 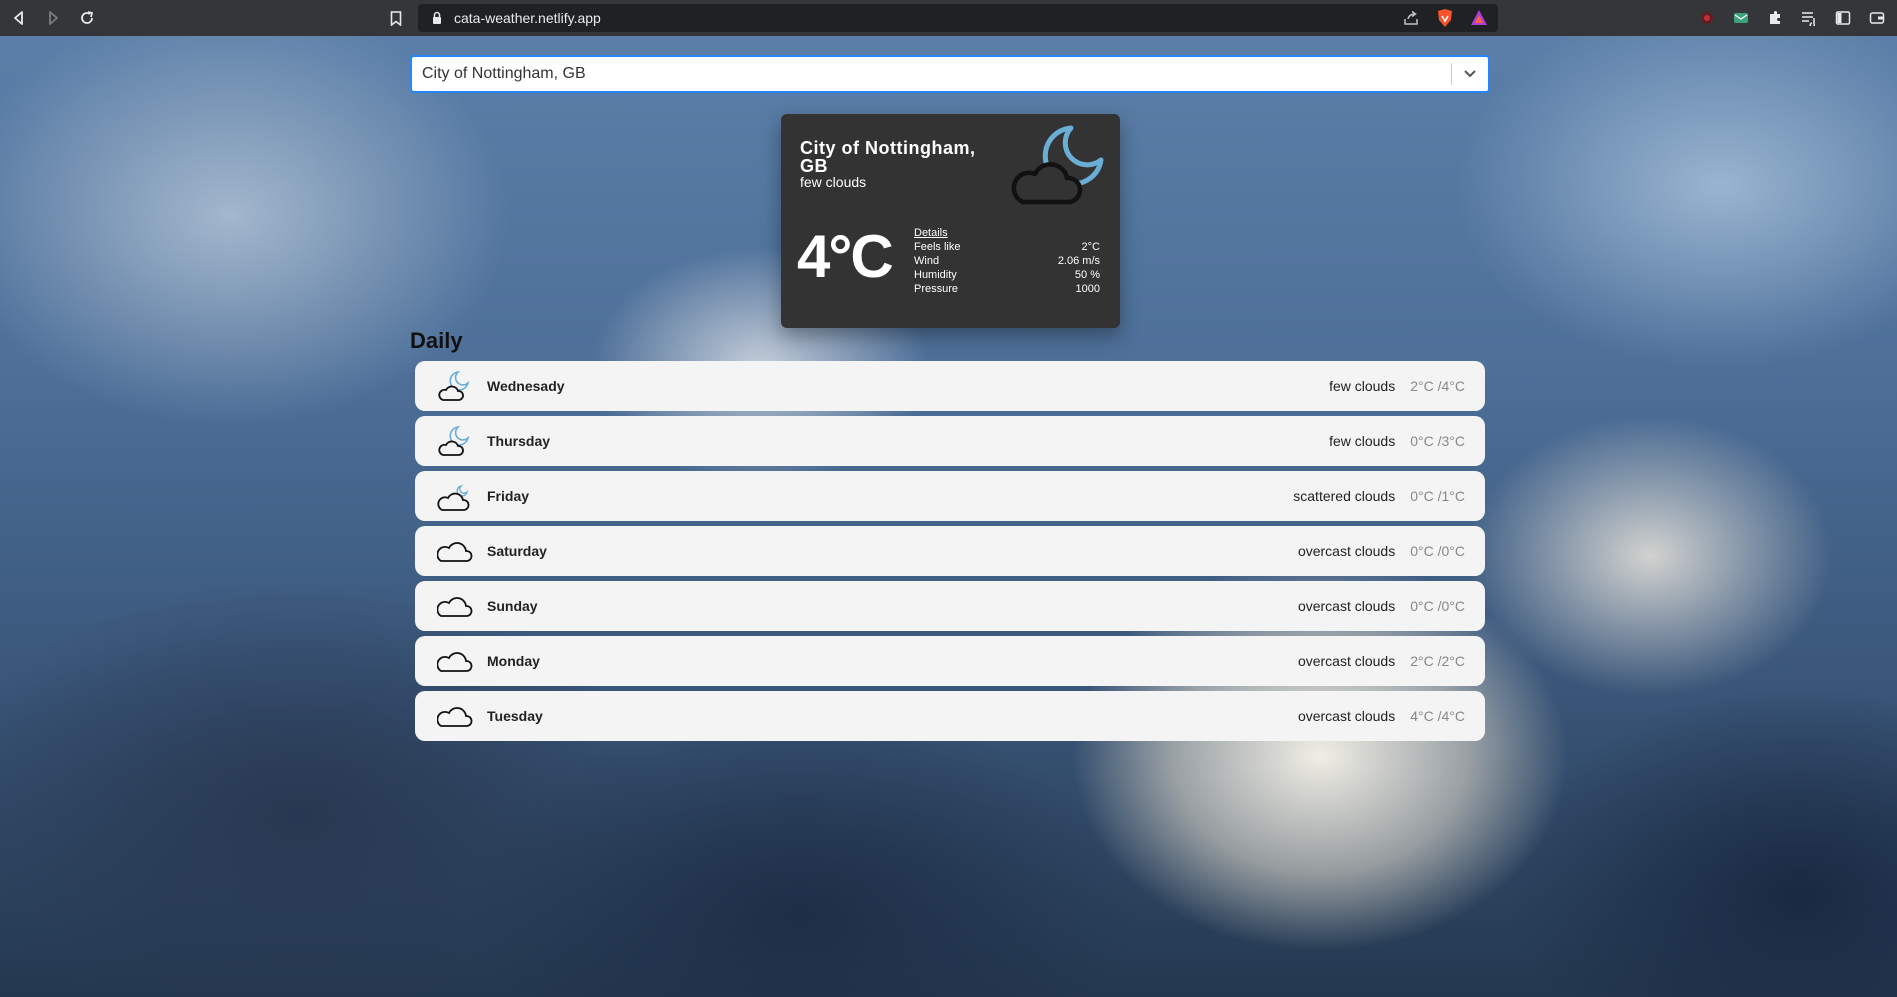 What do you see at coordinates (1087, 275) in the screenshot?
I see `detail-value: 50 %` at bounding box center [1087, 275].